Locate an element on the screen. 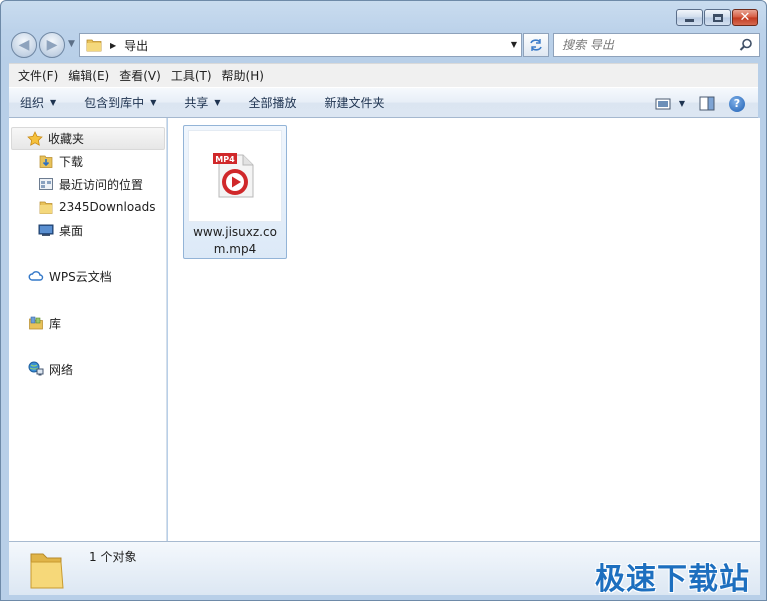 This screenshot has width=767, height=601. file-item: MP4 www.jisuxz.com.mp4 is located at coordinates (235, 192).